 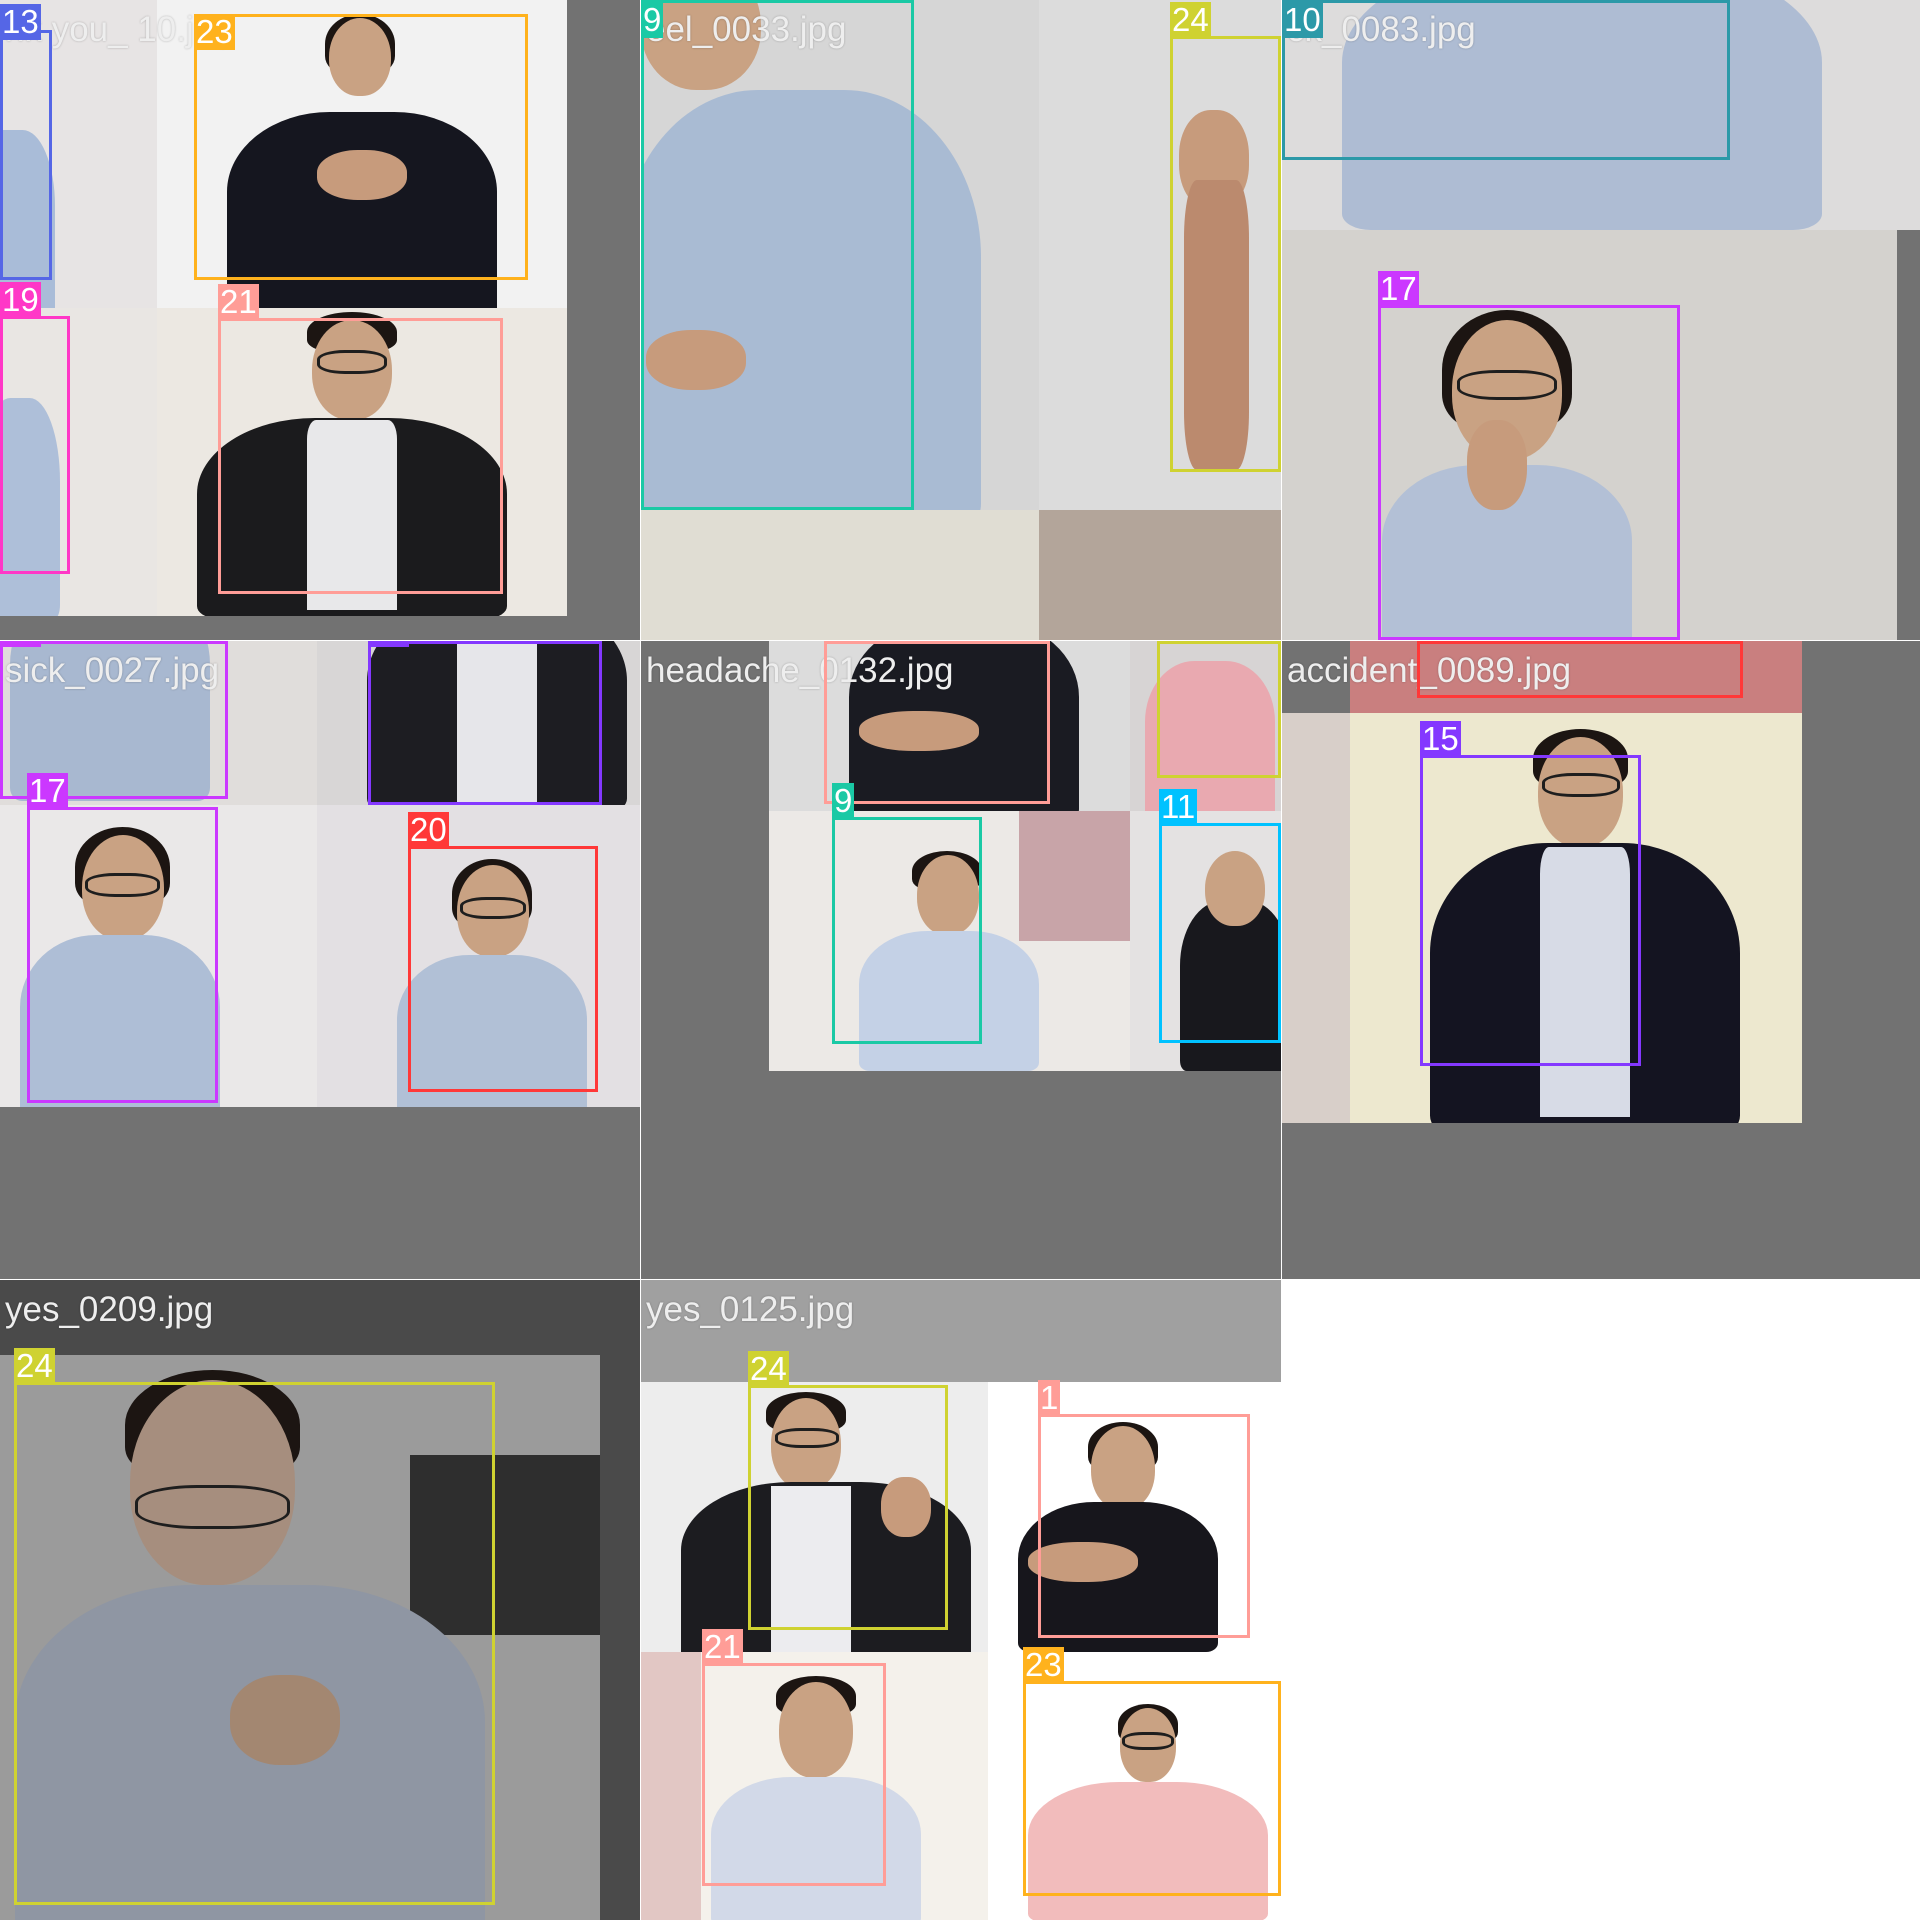 I want to click on mosaic-panel-5: headache_0132.jpg 1 4 9 11, so click(x=961, y=960).